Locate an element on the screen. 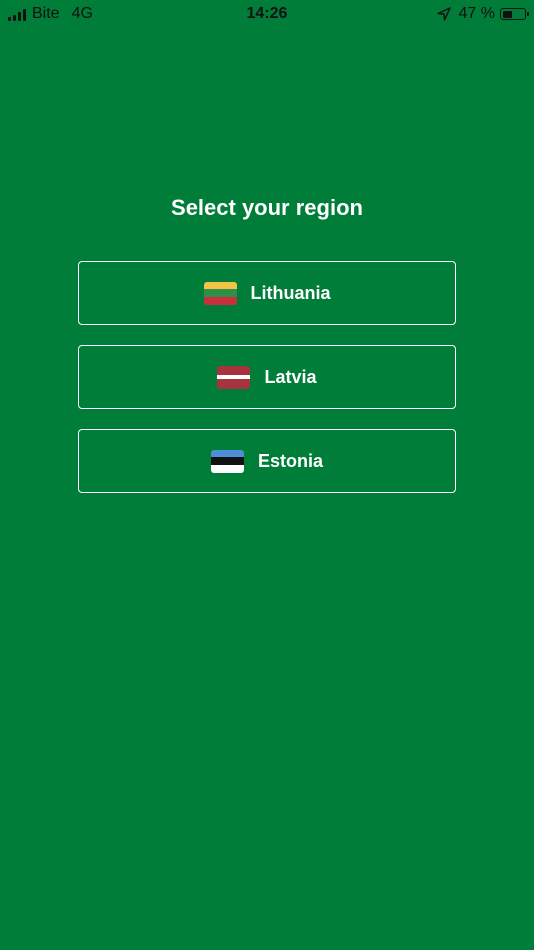  location-arrow-icon is located at coordinates (443, 14).